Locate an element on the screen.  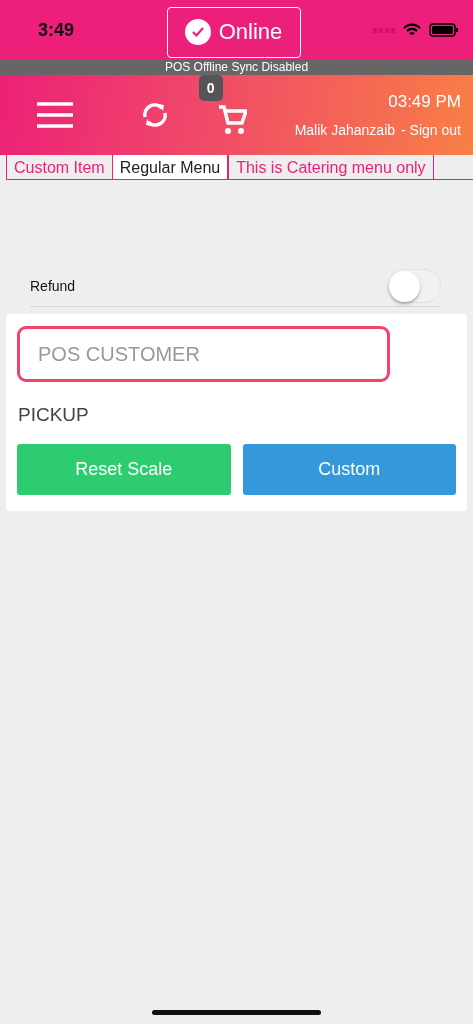
order-type-label: PICKUP is located at coordinates (54, 415).